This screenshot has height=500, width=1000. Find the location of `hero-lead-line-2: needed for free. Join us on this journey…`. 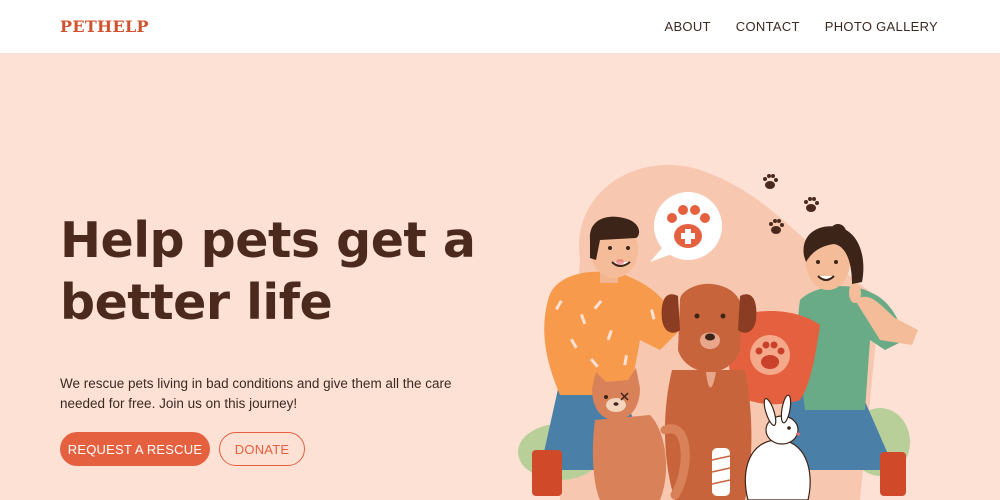

hero-lead-line-2: needed for free. Join us on this journey… is located at coordinates (179, 403).